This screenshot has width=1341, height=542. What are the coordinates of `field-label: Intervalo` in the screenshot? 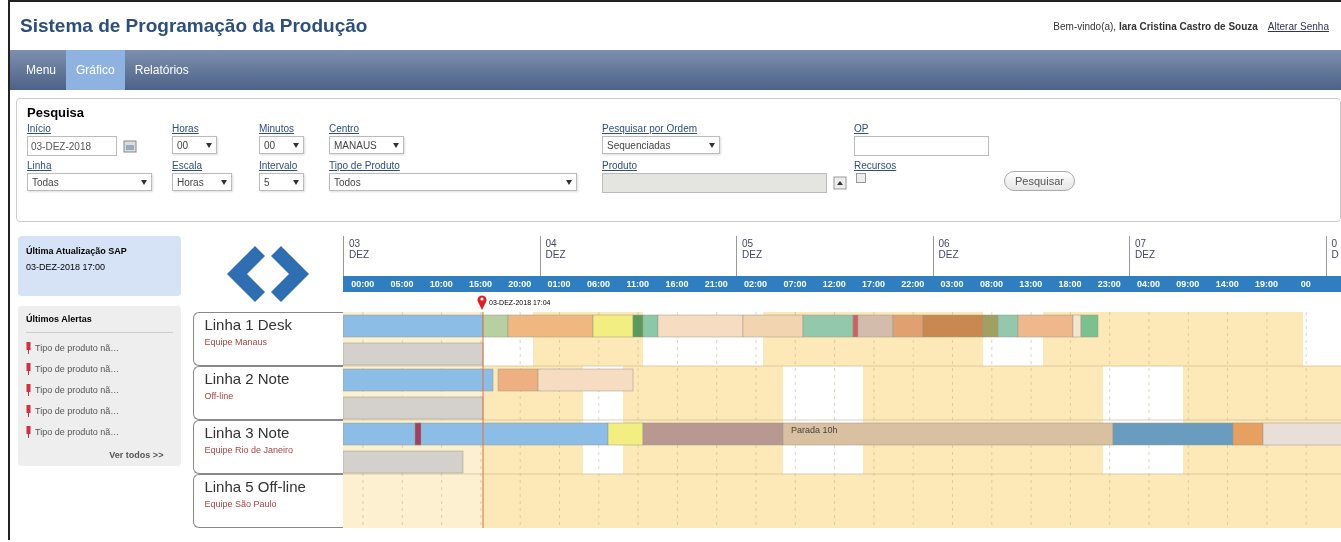 It's located at (294, 165).